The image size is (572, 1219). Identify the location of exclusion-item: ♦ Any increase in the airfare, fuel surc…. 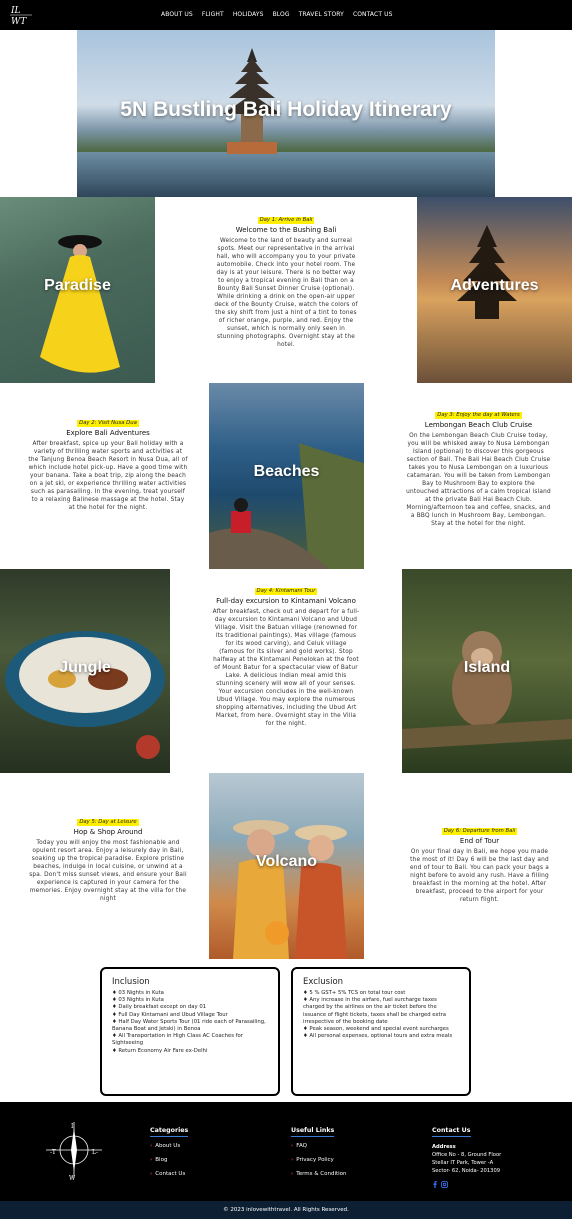
(375, 1011).